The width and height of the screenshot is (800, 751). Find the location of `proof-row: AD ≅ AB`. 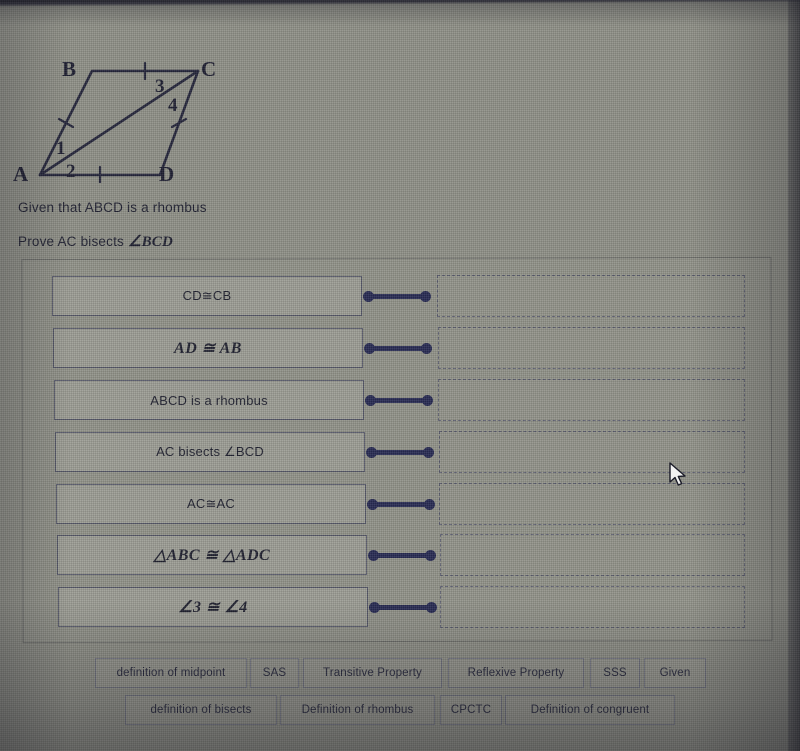

proof-row: AD ≅ AB is located at coordinates (400, 352).